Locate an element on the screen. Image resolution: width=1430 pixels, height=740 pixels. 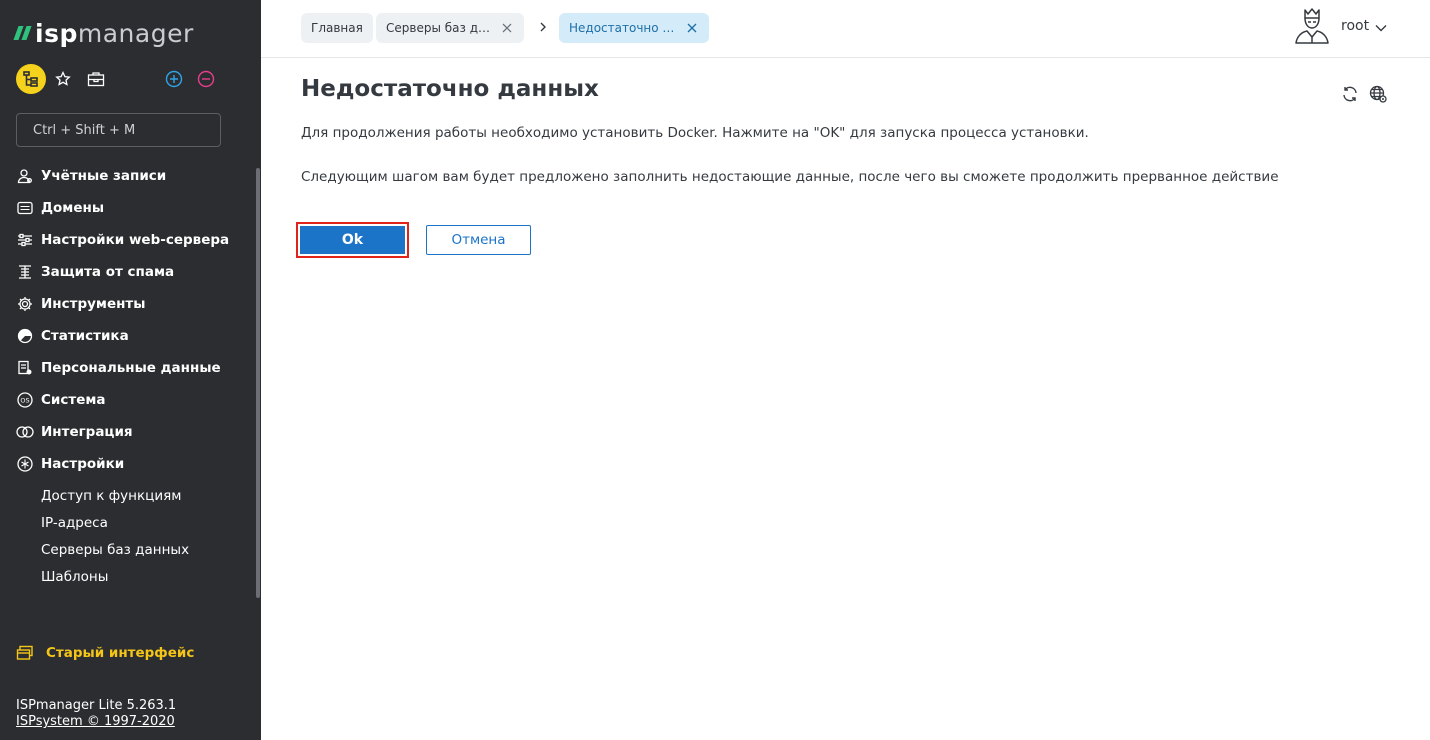
submenu-item-function-access: Доступ к функциям is located at coordinates (127, 495).